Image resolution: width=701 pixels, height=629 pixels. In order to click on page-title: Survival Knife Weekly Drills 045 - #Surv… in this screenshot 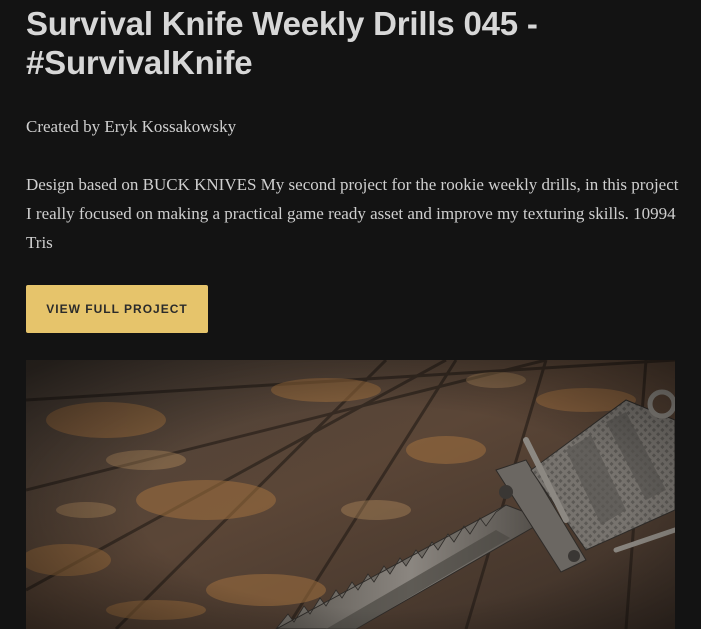, I will do `click(282, 43)`.